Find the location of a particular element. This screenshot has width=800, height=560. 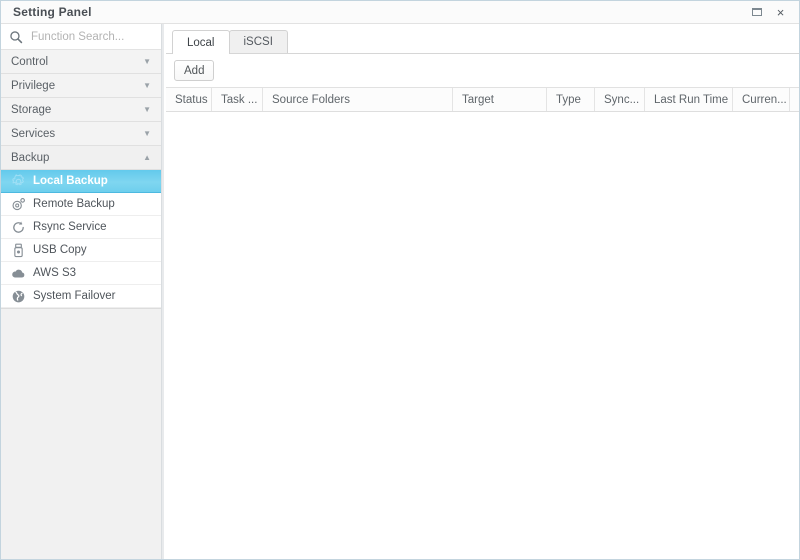

sidebar-item-label: System Failover is located at coordinates (74, 296).